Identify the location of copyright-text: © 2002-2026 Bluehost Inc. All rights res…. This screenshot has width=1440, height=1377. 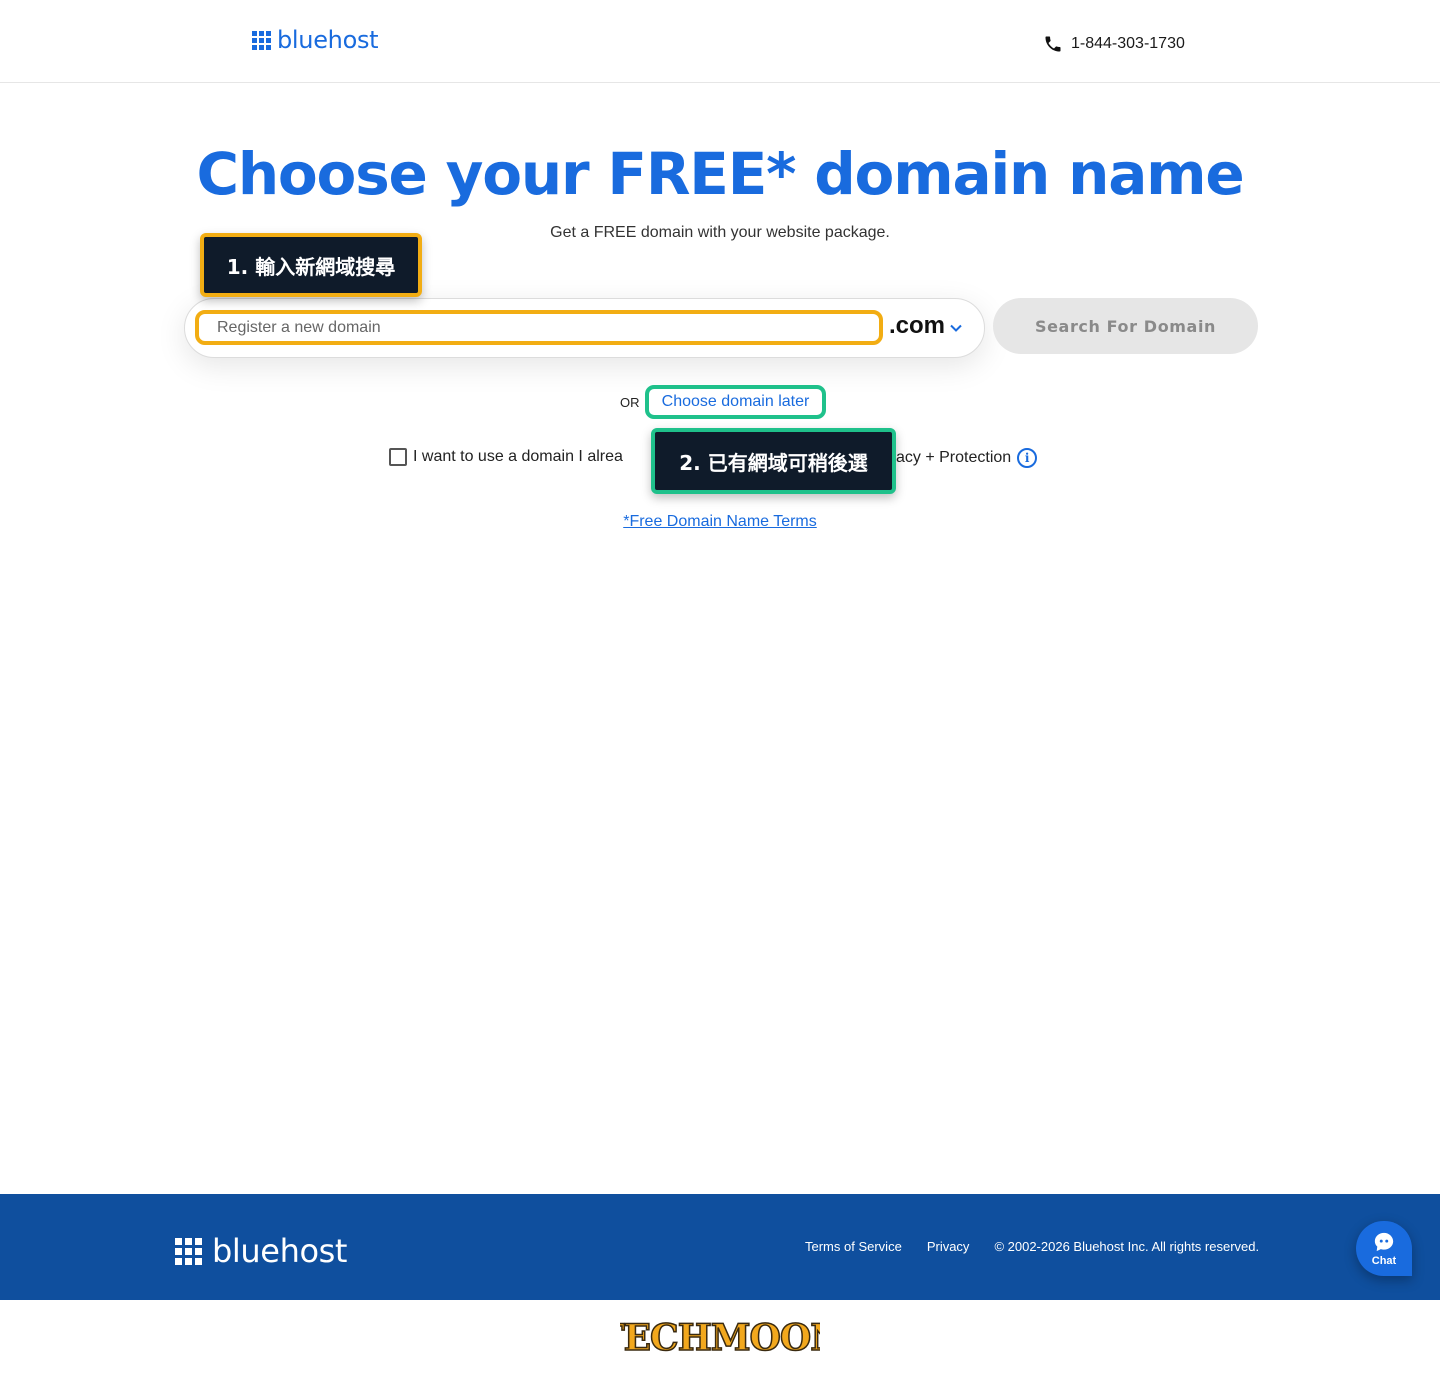
(1127, 1246).